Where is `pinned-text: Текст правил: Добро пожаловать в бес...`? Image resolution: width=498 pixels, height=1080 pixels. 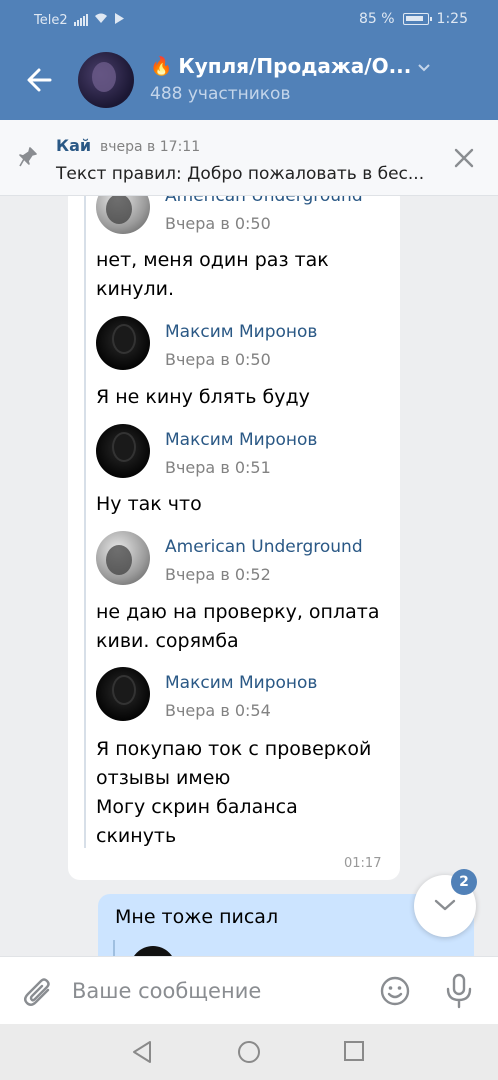 pinned-text: Текст правил: Добро пожаловать в бес... is located at coordinates (240, 174).